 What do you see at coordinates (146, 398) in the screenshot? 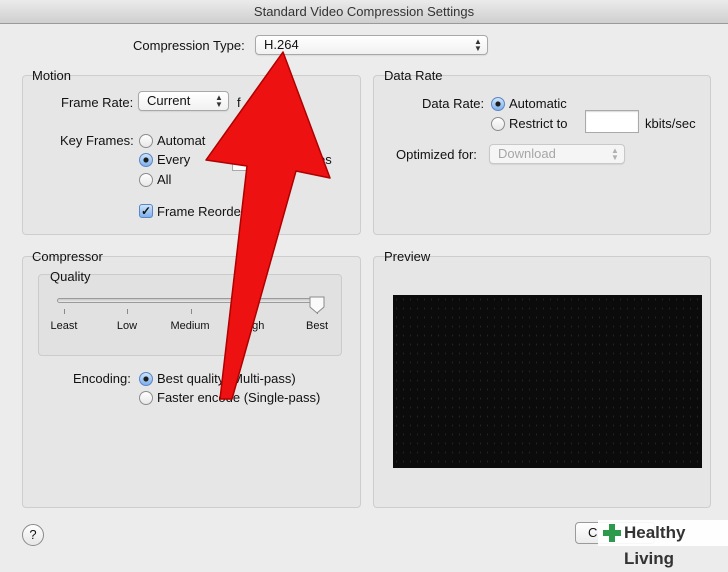
I see `encoding-singlepass-radio` at bounding box center [146, 398].